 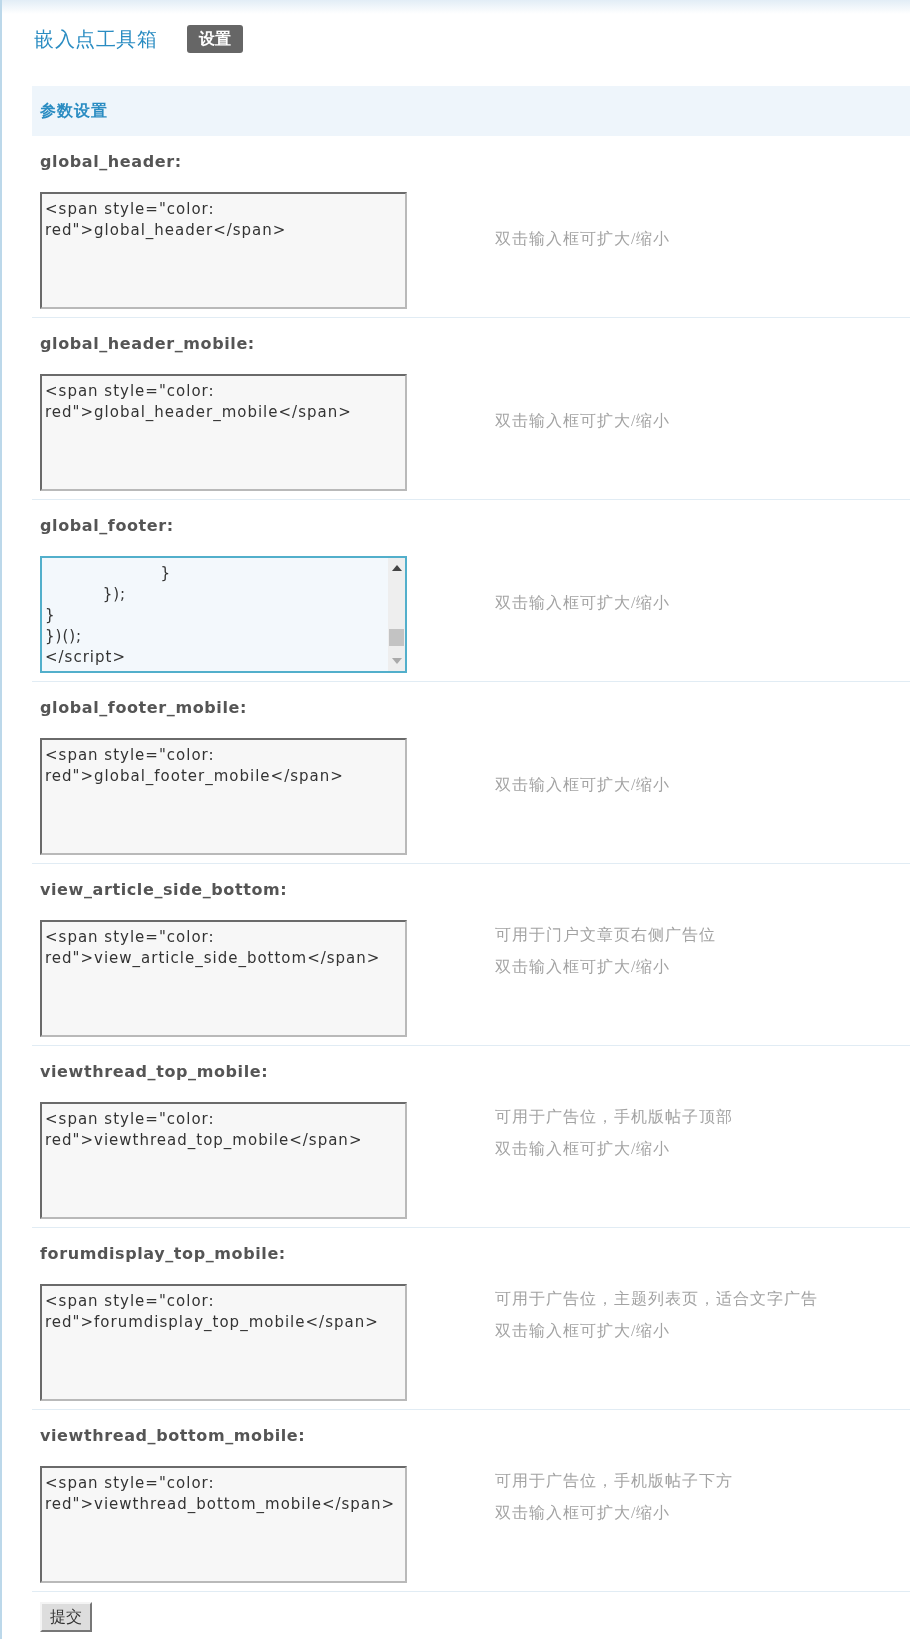 What do you see at coordinates (223, 614) in the screenshot?
I see `html-textarea: } }); } })(); </script>` at bounding box center [223, 614].